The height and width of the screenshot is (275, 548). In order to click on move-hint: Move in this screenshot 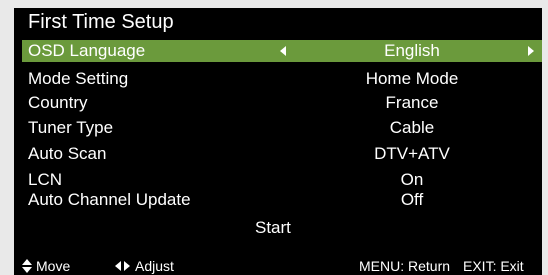, I will do `click(53, 266)`.